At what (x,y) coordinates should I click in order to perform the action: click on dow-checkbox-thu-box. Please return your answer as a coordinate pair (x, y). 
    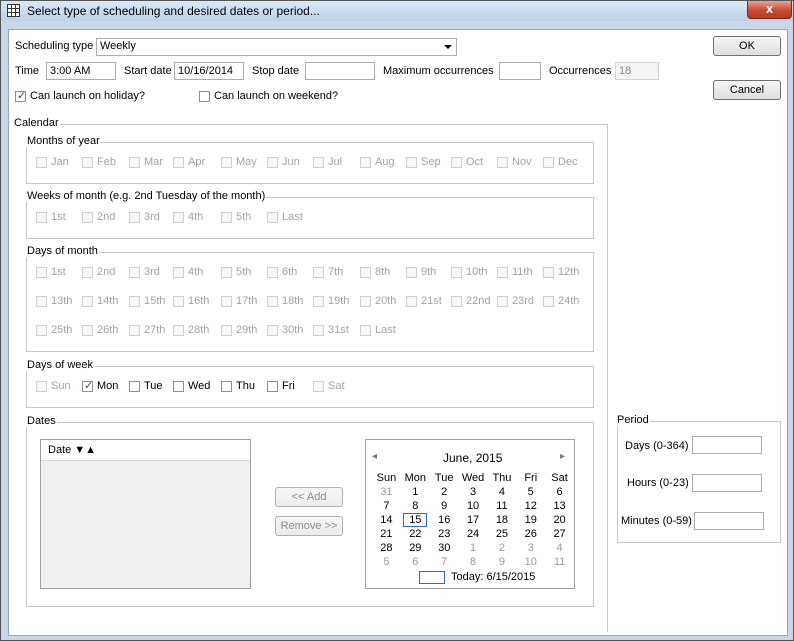
    Looking at the image, I should click on (226, 386).